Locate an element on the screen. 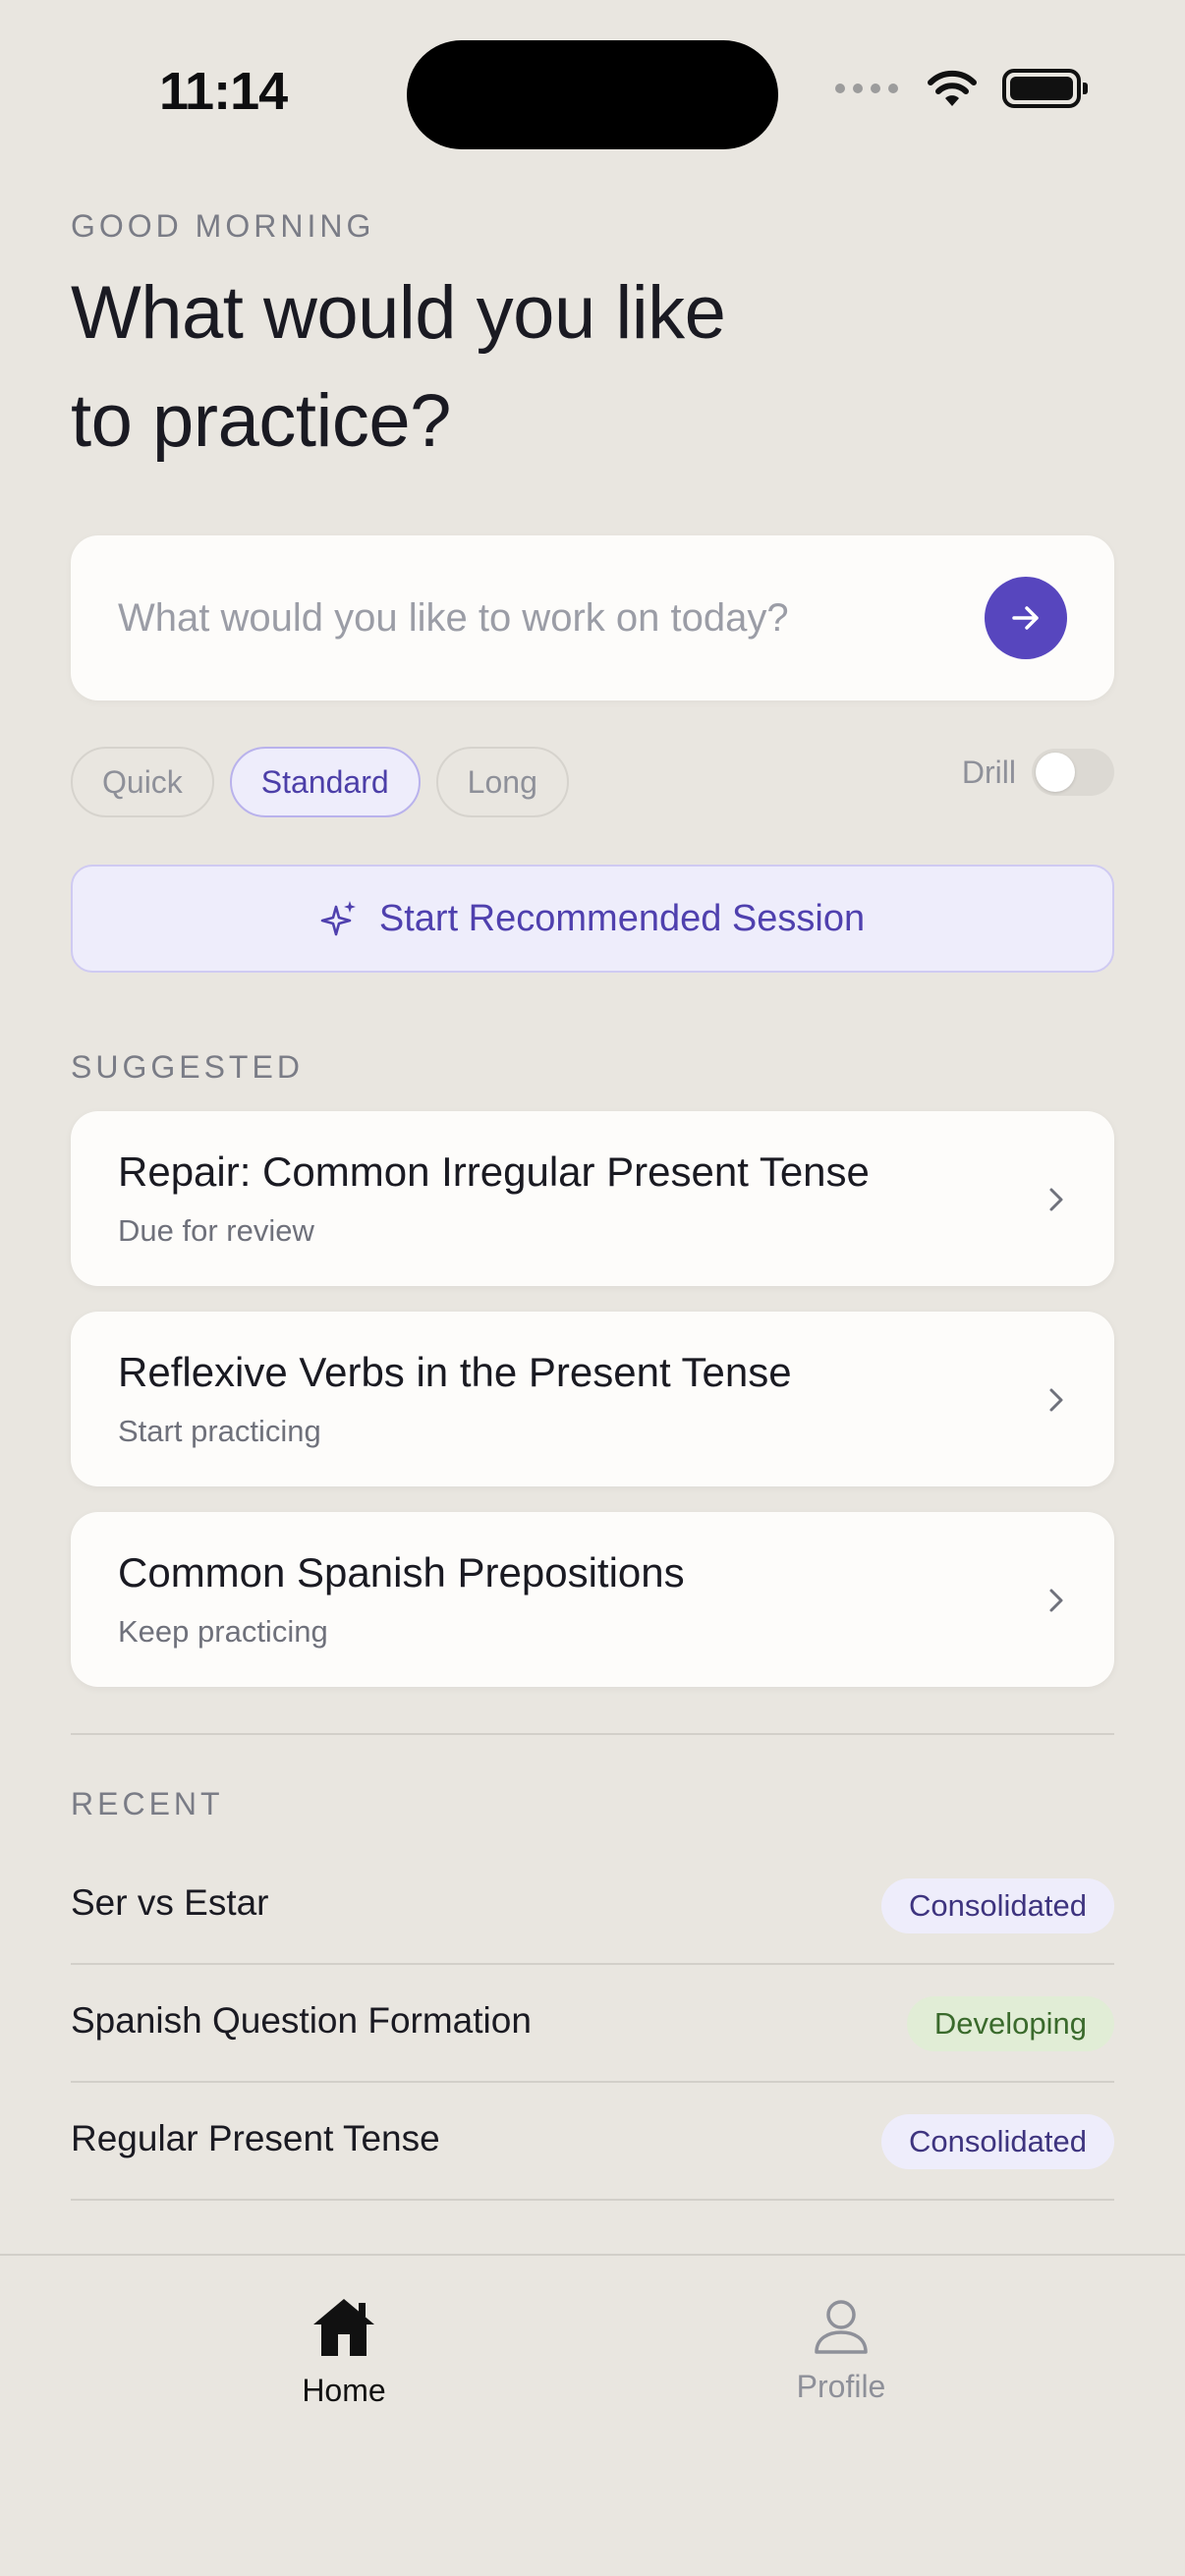  session-length-options: Quick Standard Long is located at coordinates (320, 782).